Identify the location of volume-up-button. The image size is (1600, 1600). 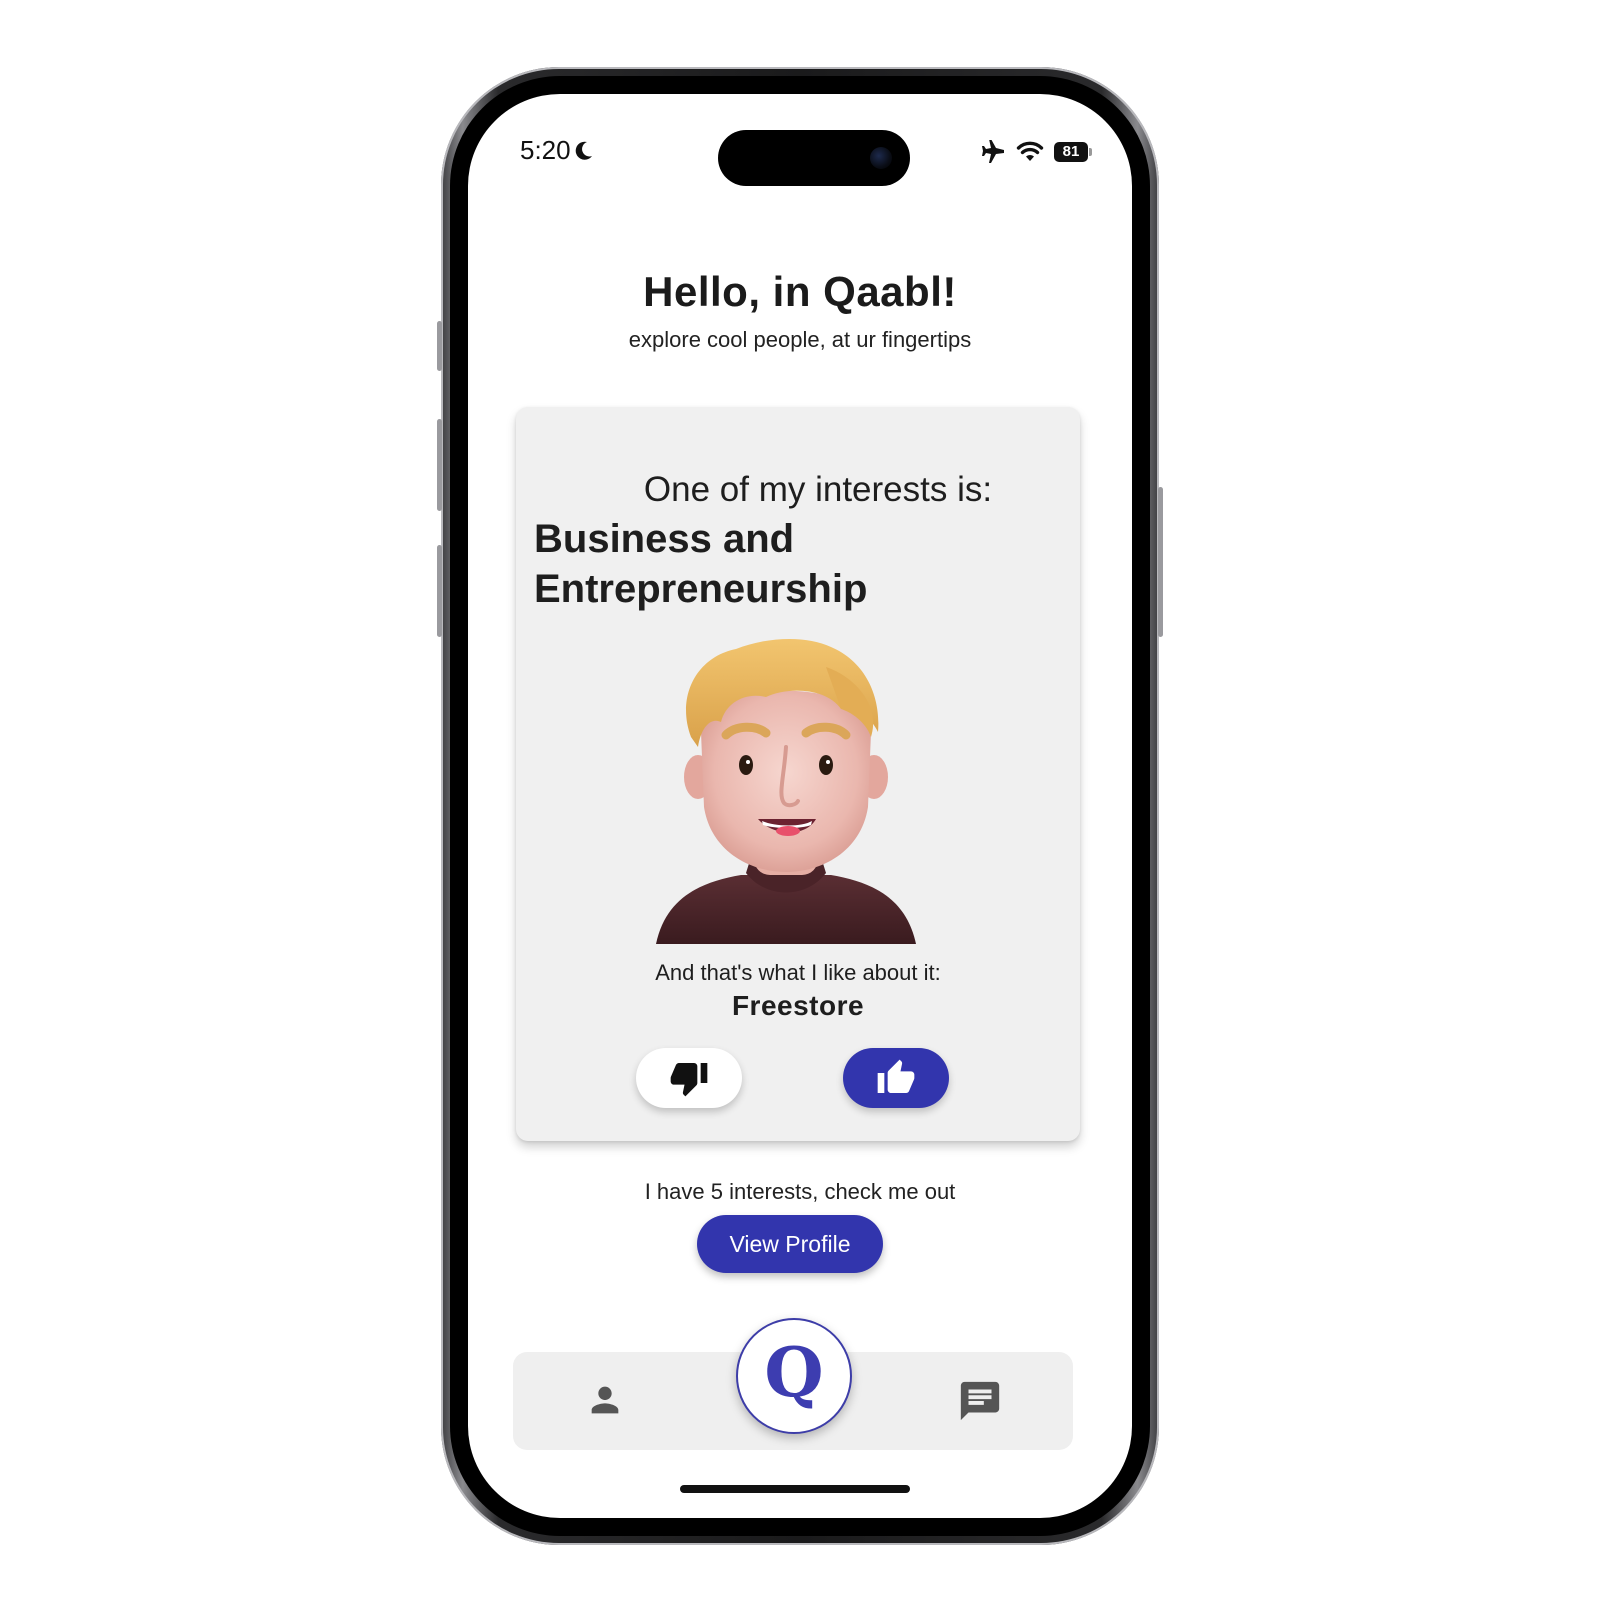
(439, 465).